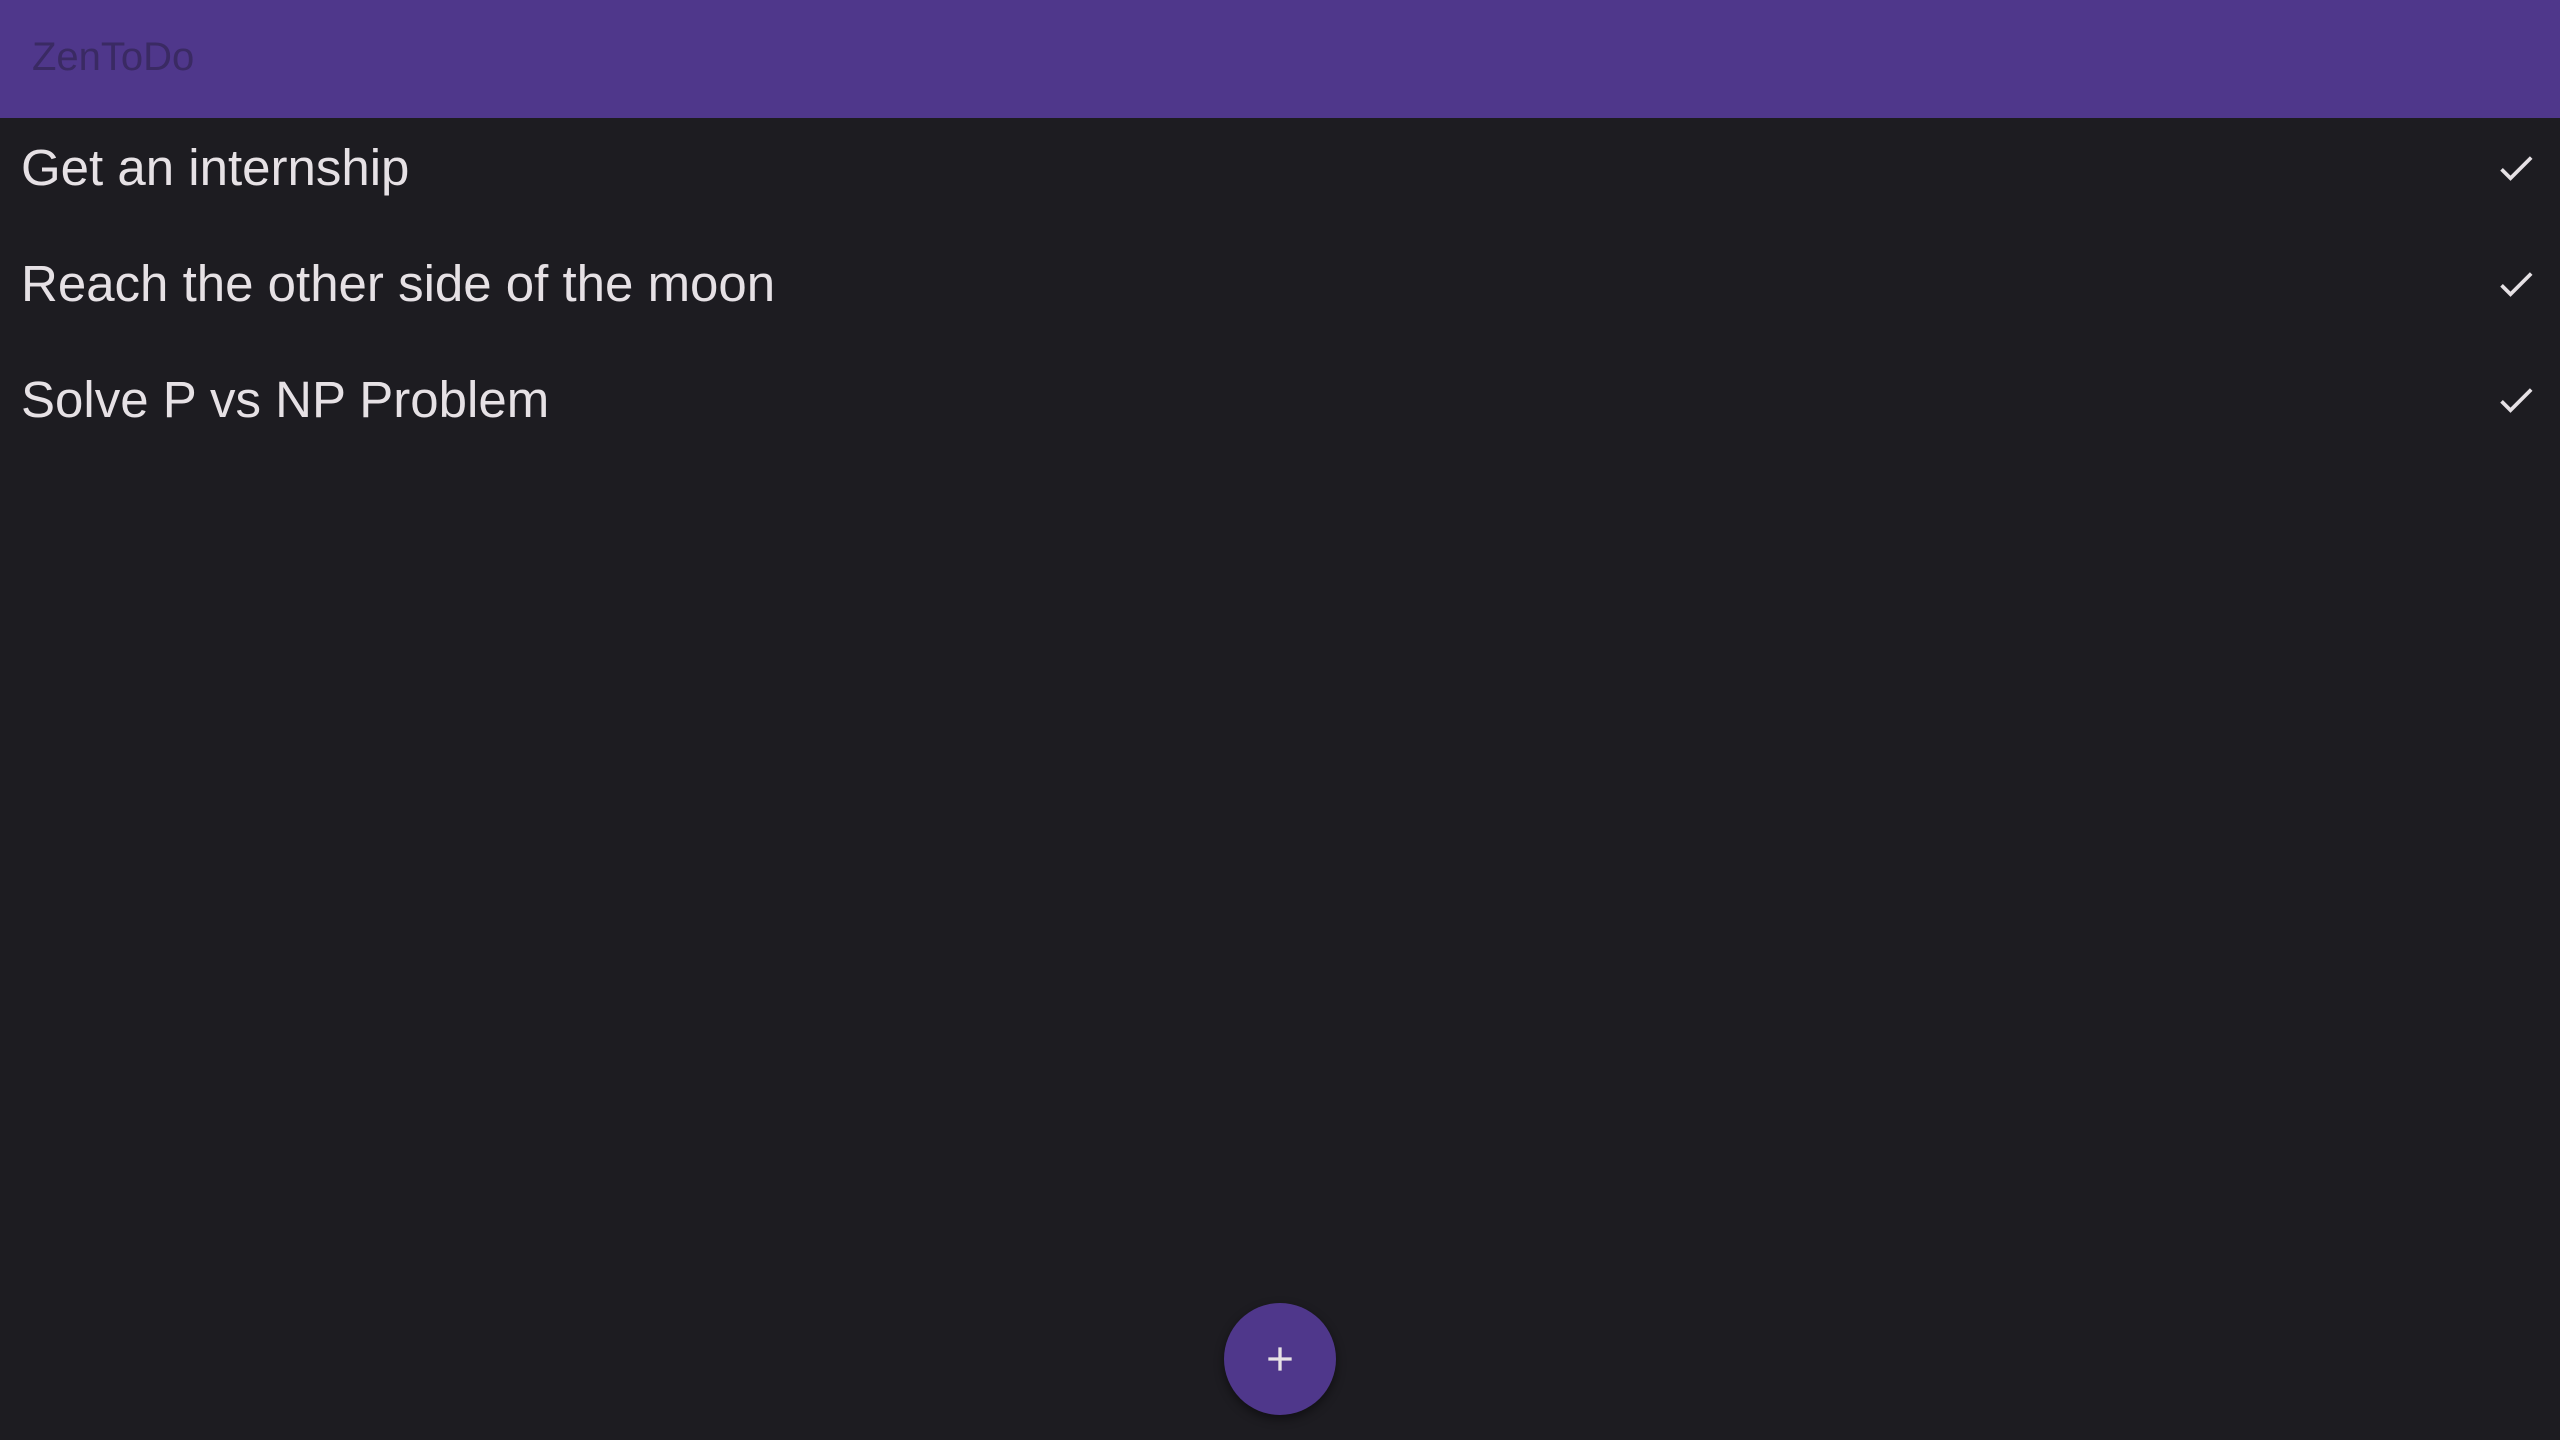 This screenshot has height=1440, width=2560. What do you see at coordinates (113, 57) in the screenshot?
I see `app-title: ZenToDo` at bounding box center [113, 57].